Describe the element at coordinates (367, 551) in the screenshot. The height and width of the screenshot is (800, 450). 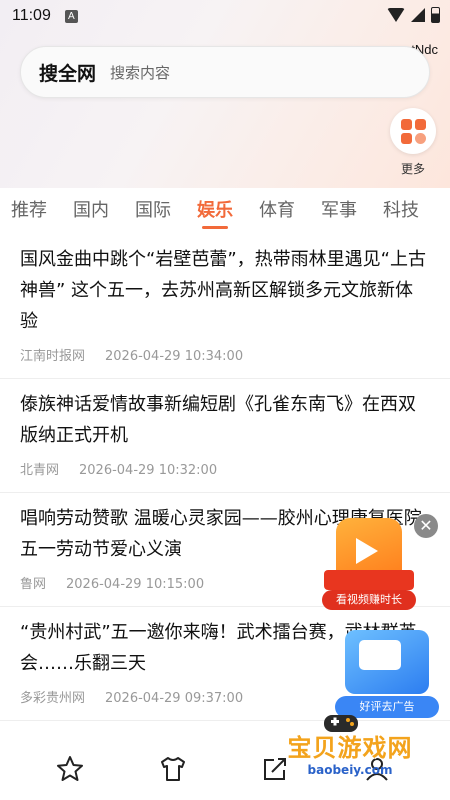
I see `play-icon` at that location.